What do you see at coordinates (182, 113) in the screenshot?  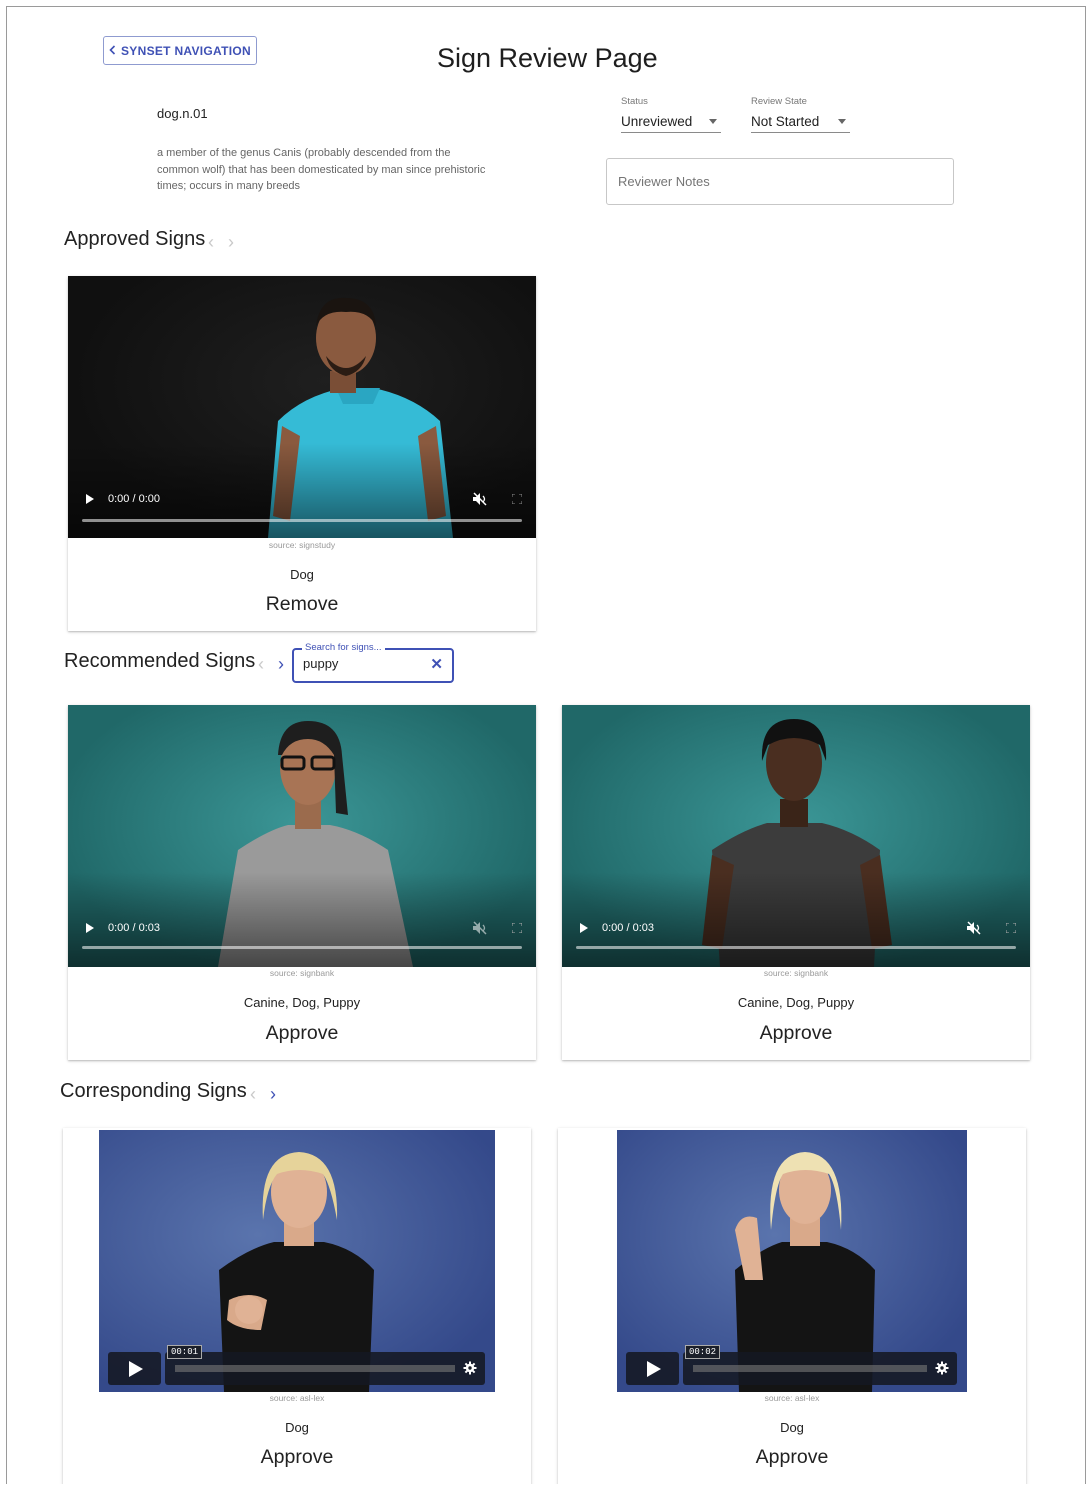 I see `synset-id: dog.n.01` at bounding box center [182, 113].